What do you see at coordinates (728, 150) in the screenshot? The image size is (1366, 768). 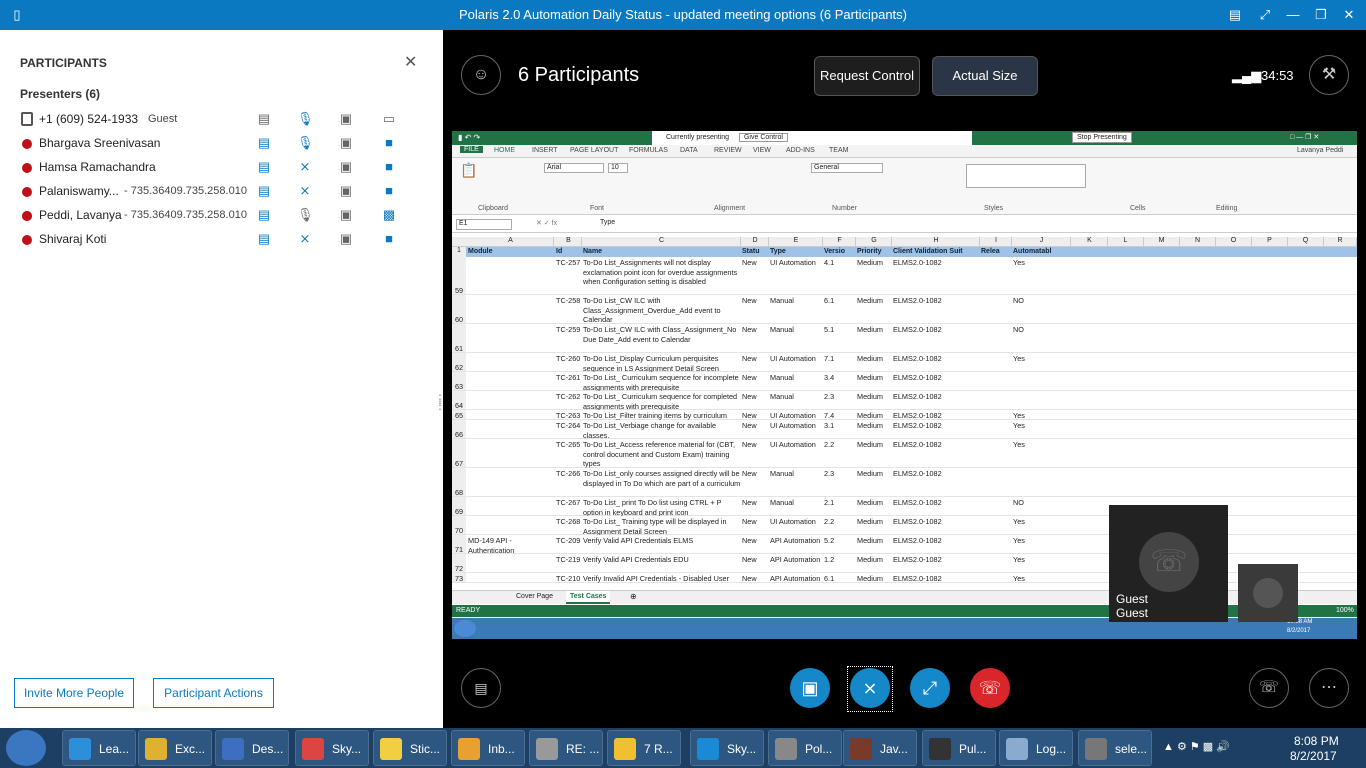 I see `tab-review: REVIEW` at bounding box center [728, 150].